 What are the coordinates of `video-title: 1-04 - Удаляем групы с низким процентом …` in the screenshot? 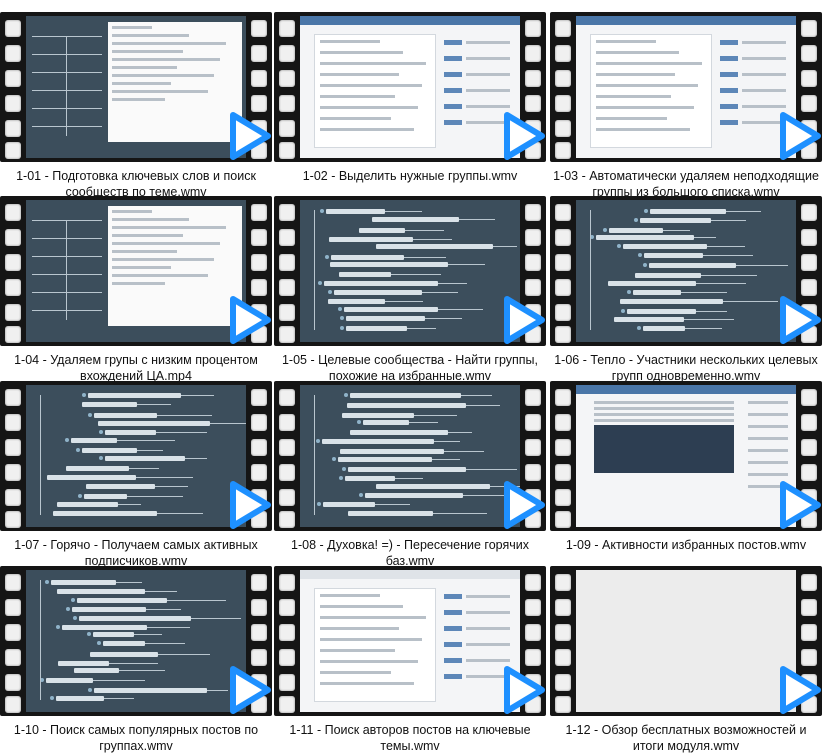 It's located at (136, 368).